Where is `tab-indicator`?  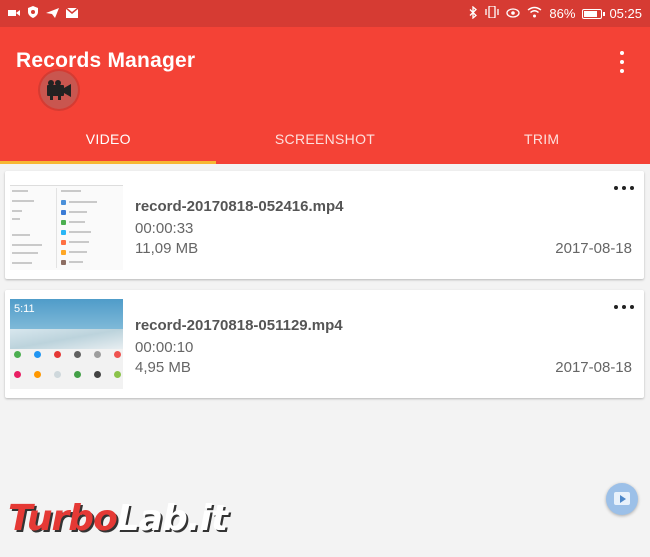 tab-indicator is located at coordinates (108, 162).